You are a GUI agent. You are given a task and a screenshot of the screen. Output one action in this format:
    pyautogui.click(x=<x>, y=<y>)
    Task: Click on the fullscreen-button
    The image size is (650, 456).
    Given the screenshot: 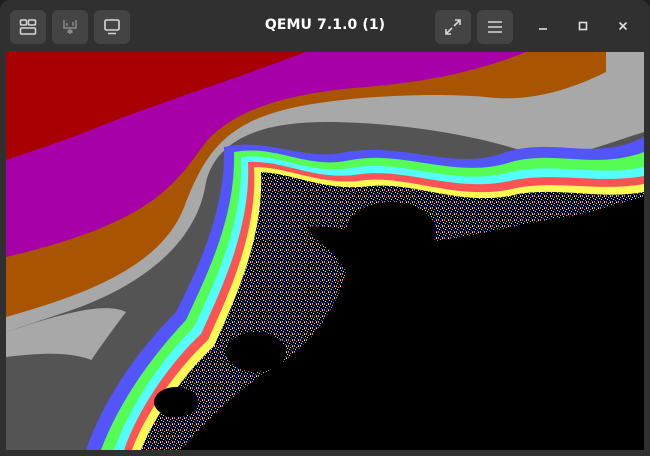 What is the action you would take?
    pyautogui.click(x=453, y=27)
    